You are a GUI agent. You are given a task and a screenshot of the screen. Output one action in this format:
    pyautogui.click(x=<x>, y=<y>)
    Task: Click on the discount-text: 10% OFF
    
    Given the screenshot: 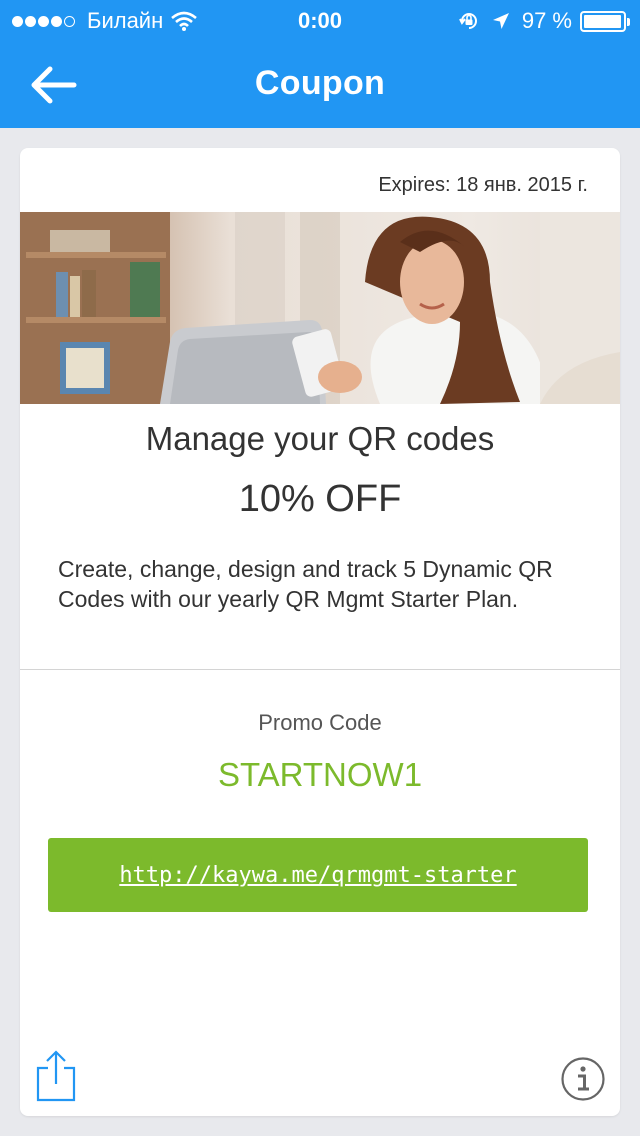 What is the action you would take?
    pyautogui.click(x=320, y=499)
    